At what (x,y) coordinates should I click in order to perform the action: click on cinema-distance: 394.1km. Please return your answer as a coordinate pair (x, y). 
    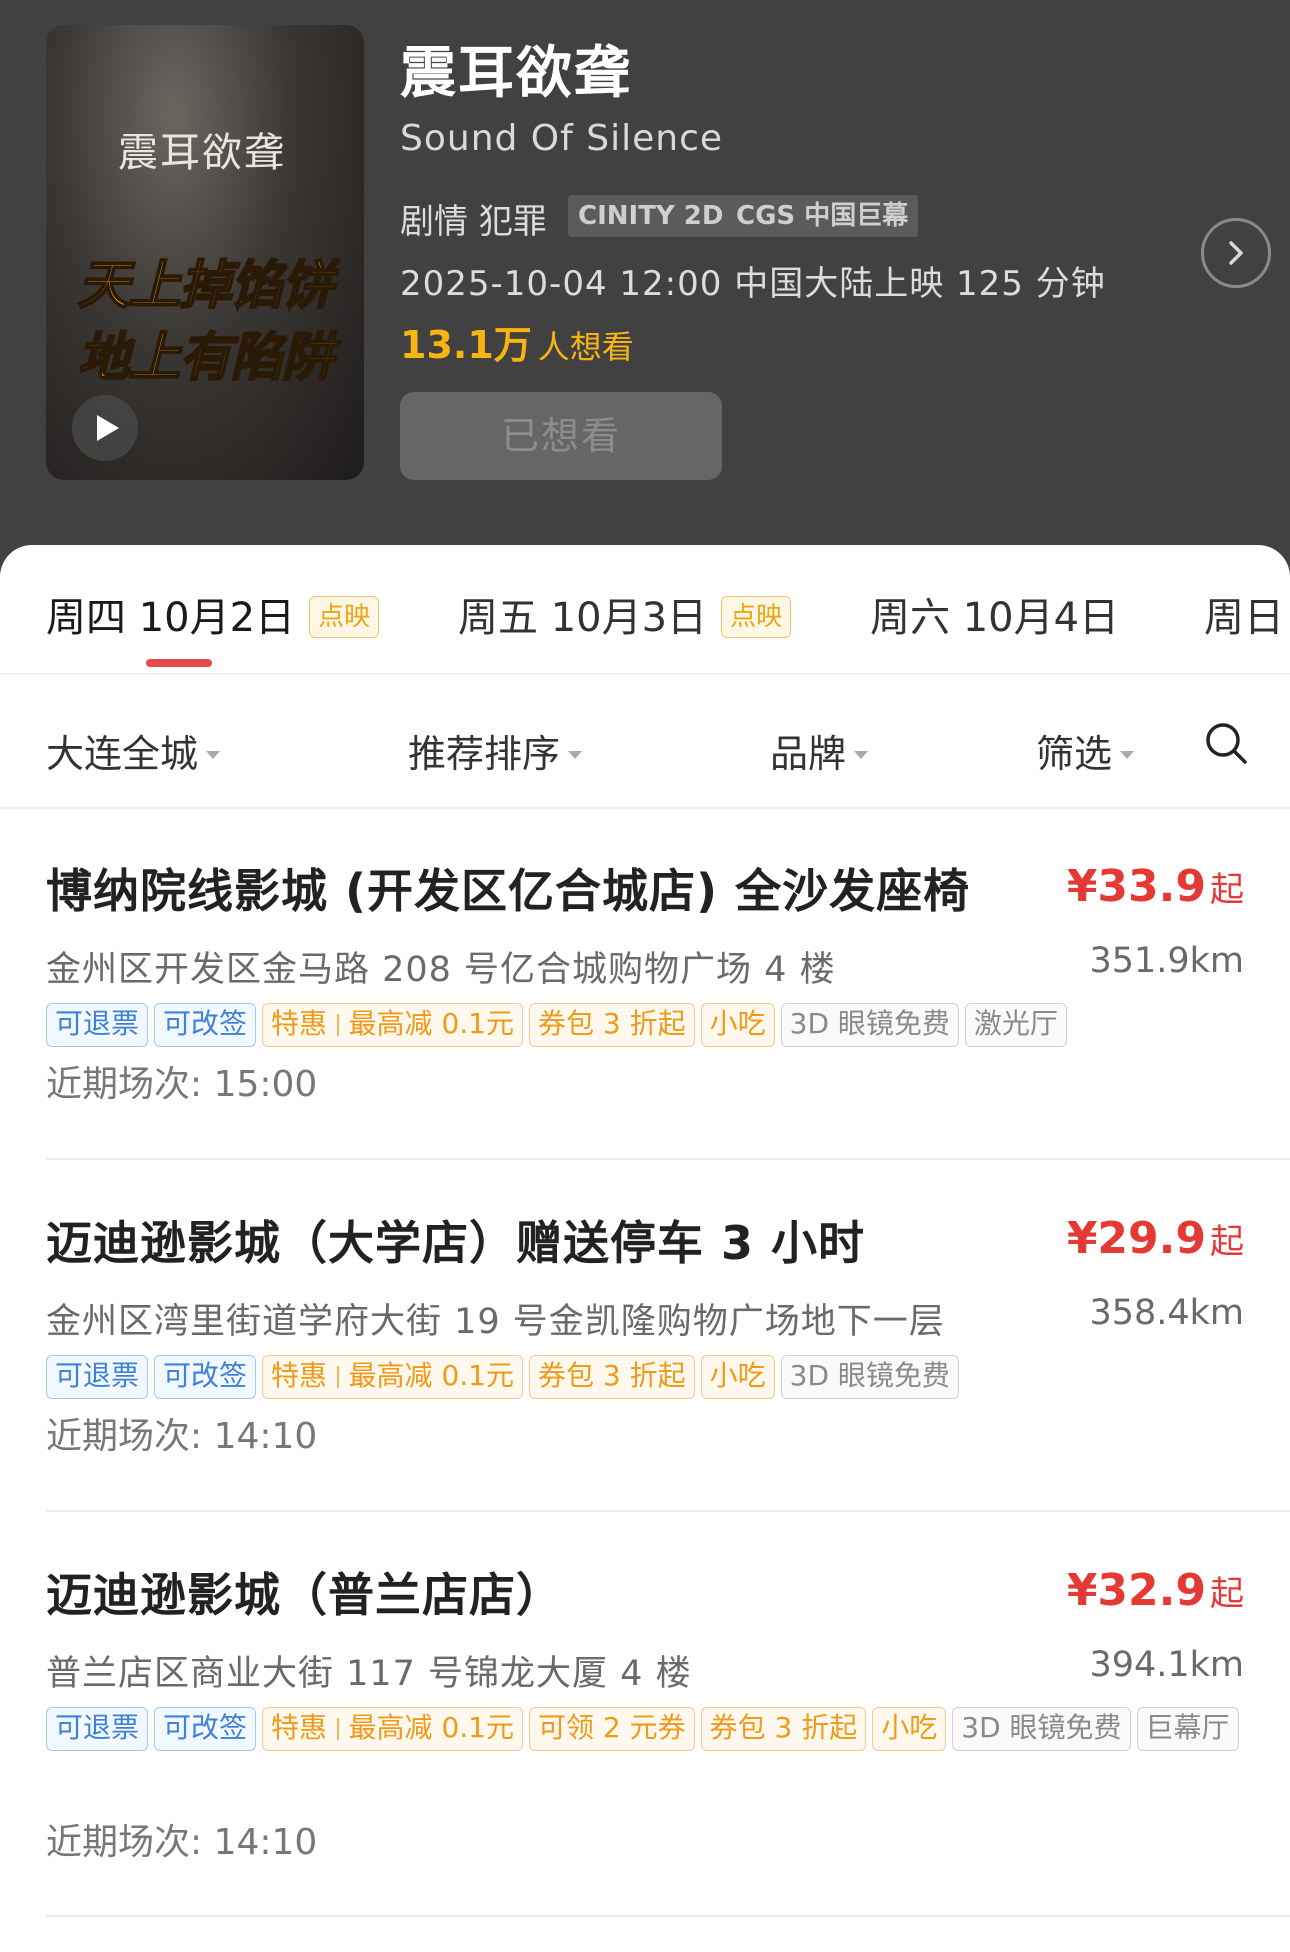
    Looking at the image, I should click on (1166, 1665).